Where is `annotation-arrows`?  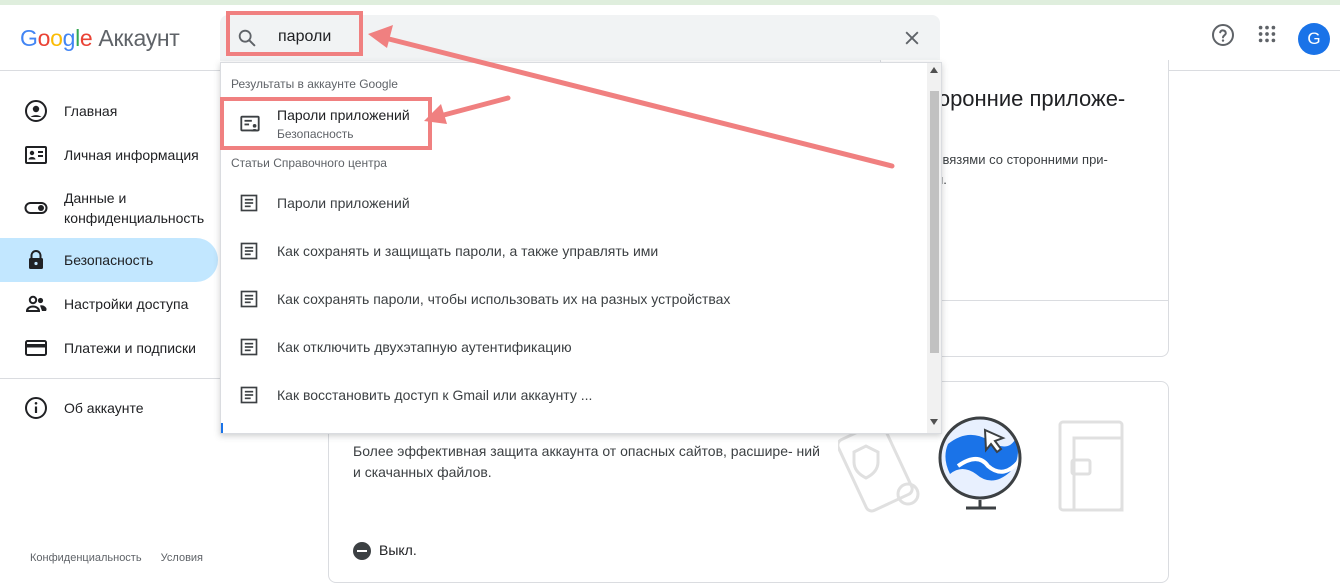 annotation-arrows is located at coordinates (631, 97).